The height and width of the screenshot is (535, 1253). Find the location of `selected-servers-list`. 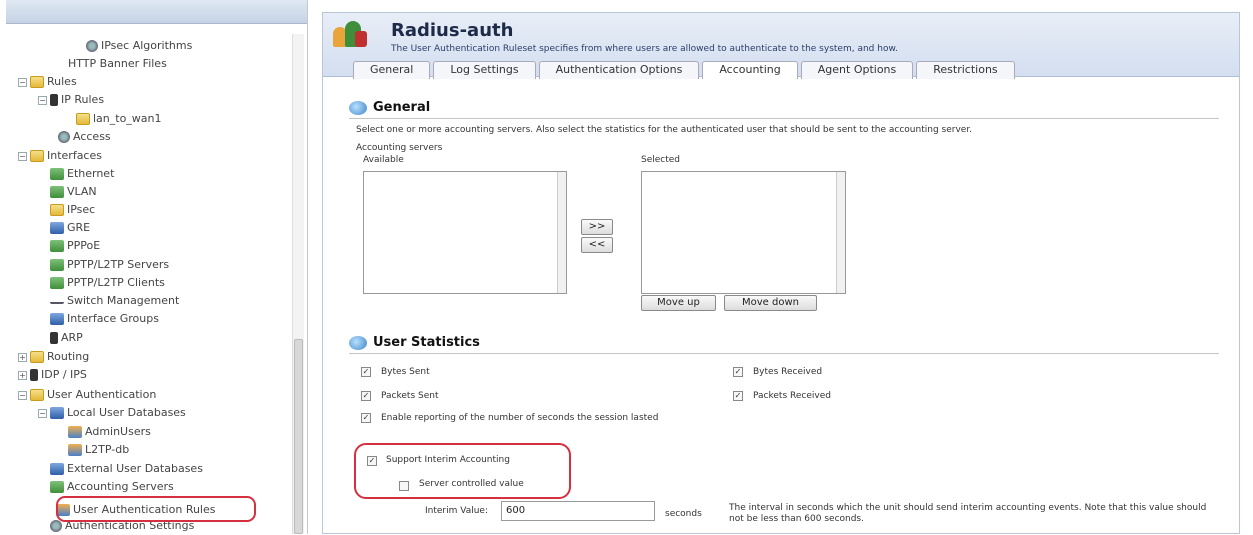

selected-servers-list is located at coordinates (743, 232).